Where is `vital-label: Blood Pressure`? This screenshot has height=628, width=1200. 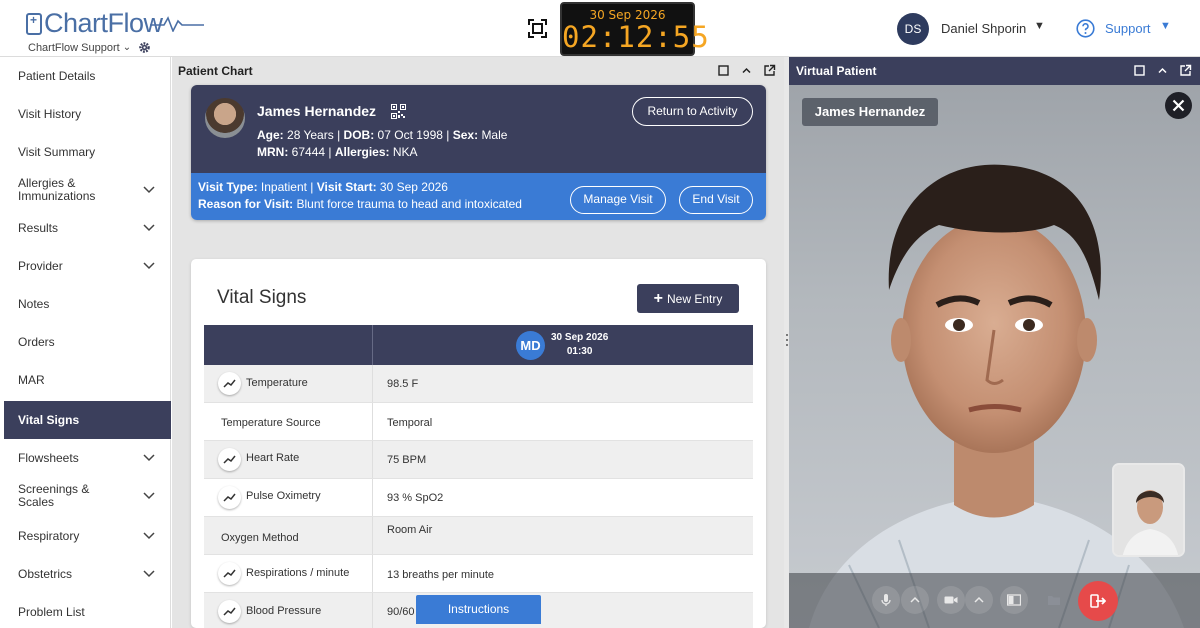 vital-label: Blood Pressure is located at coordinates (284, 611).